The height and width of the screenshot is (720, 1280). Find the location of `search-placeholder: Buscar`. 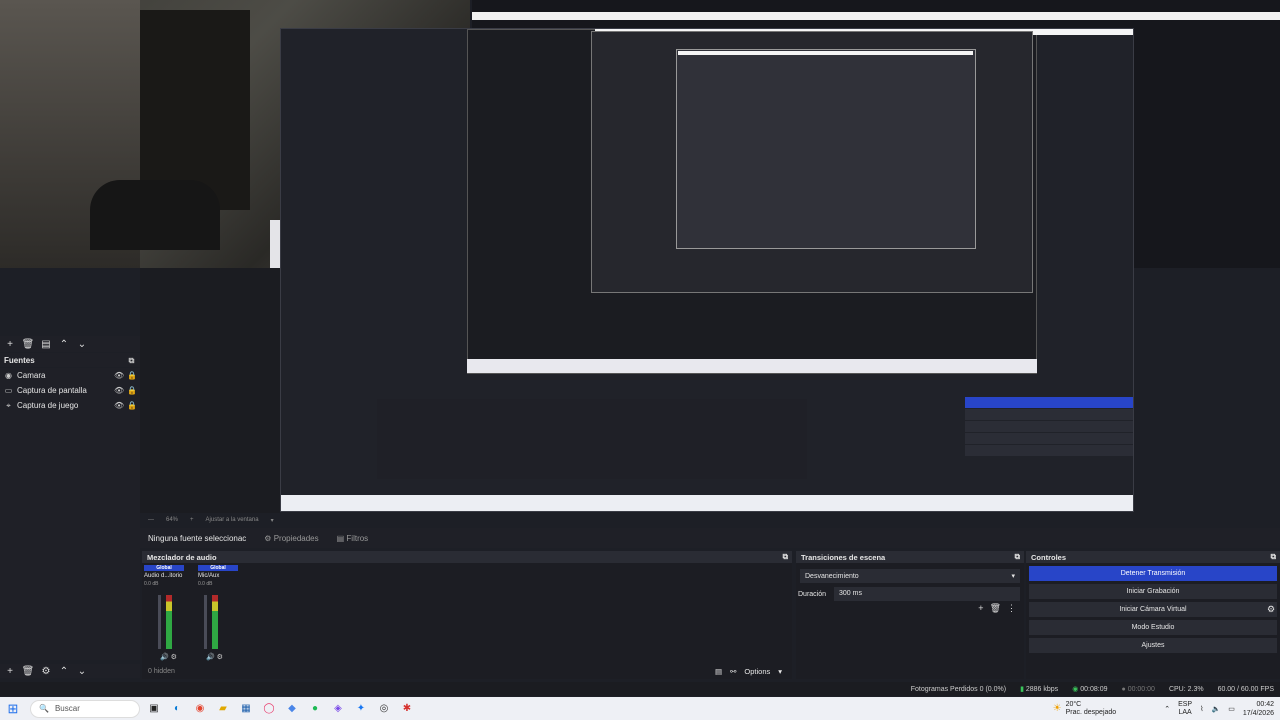

search-placeholder: Buscar is located at coordinates (67, 708).